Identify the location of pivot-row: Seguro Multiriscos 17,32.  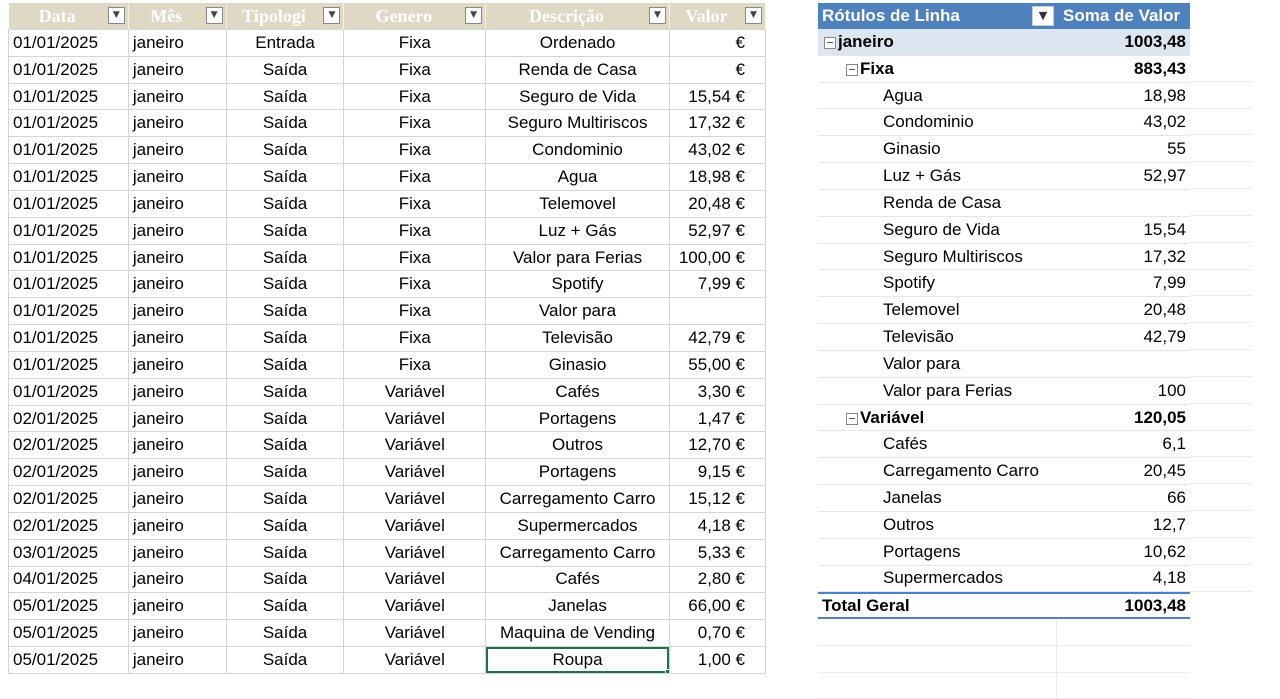
(1004, 257).